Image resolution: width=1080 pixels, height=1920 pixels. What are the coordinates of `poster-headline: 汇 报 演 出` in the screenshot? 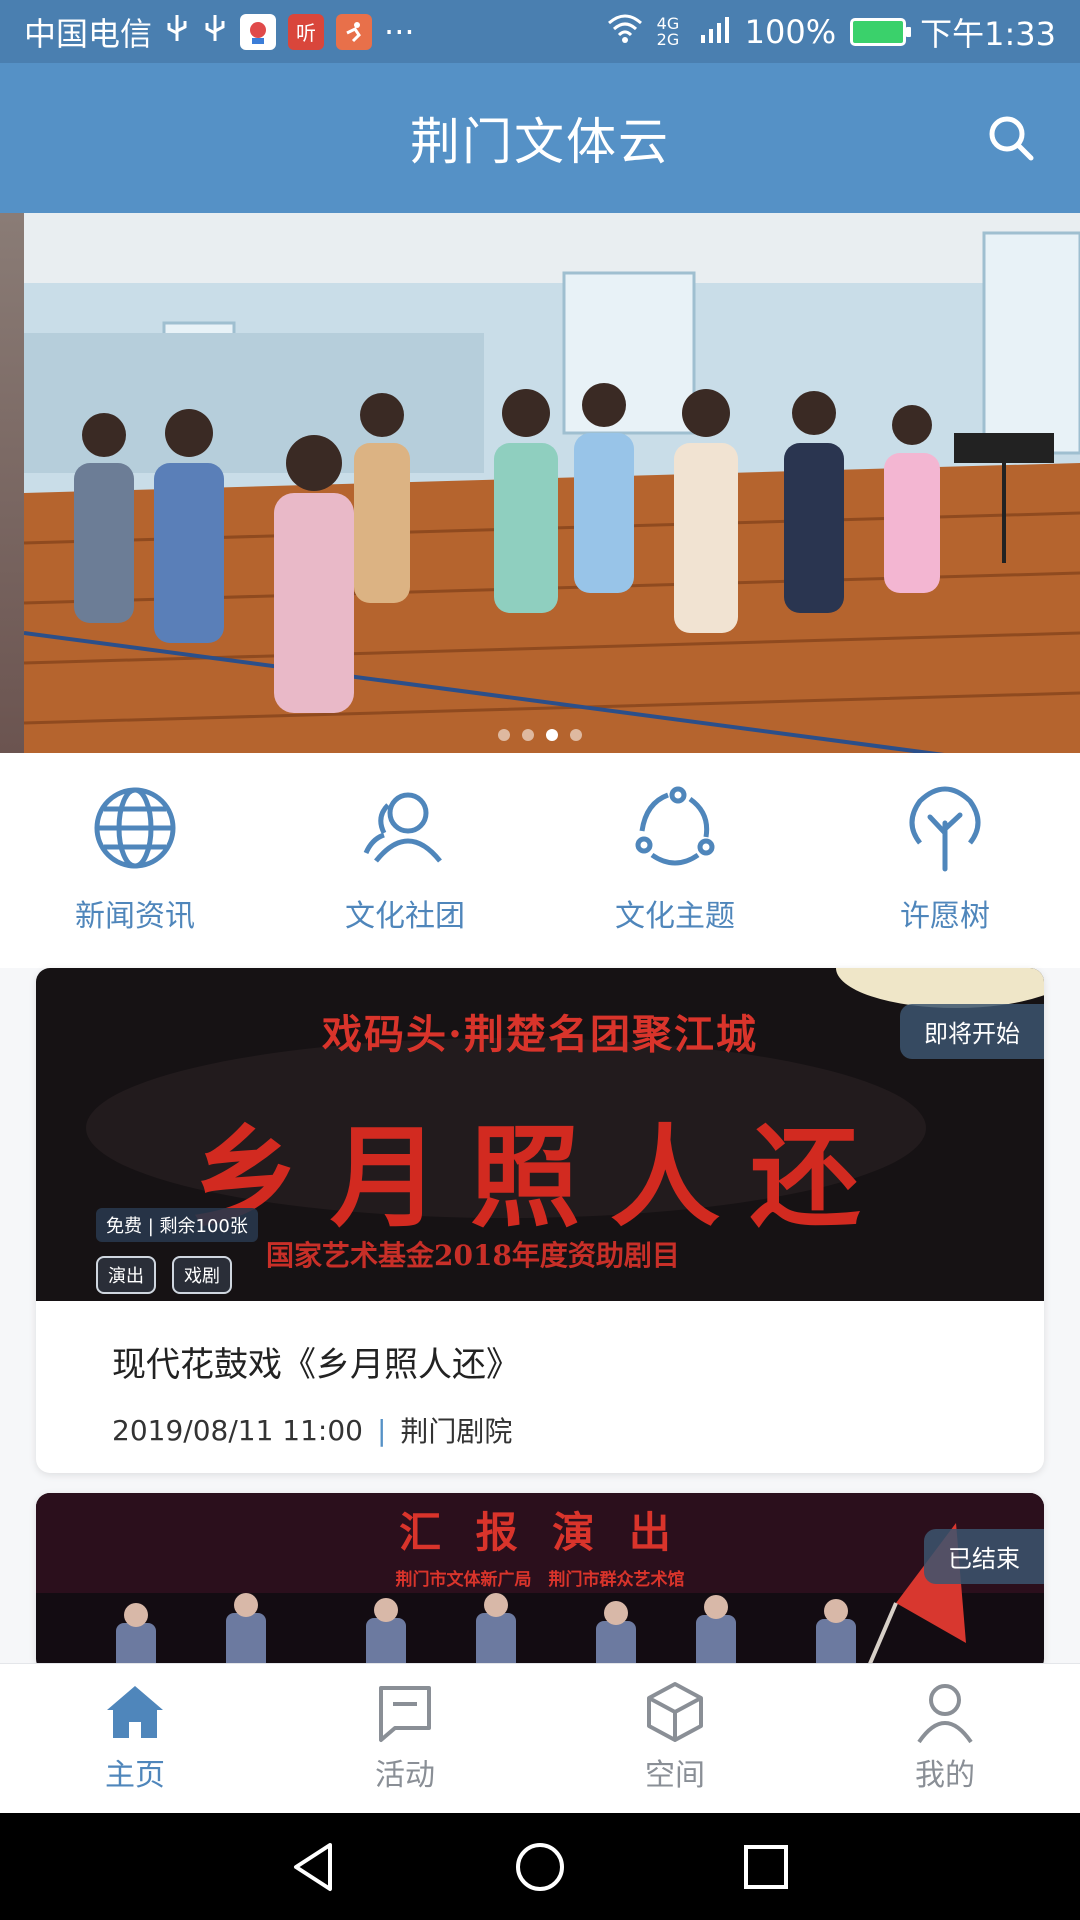 It's located at (540, 1532).